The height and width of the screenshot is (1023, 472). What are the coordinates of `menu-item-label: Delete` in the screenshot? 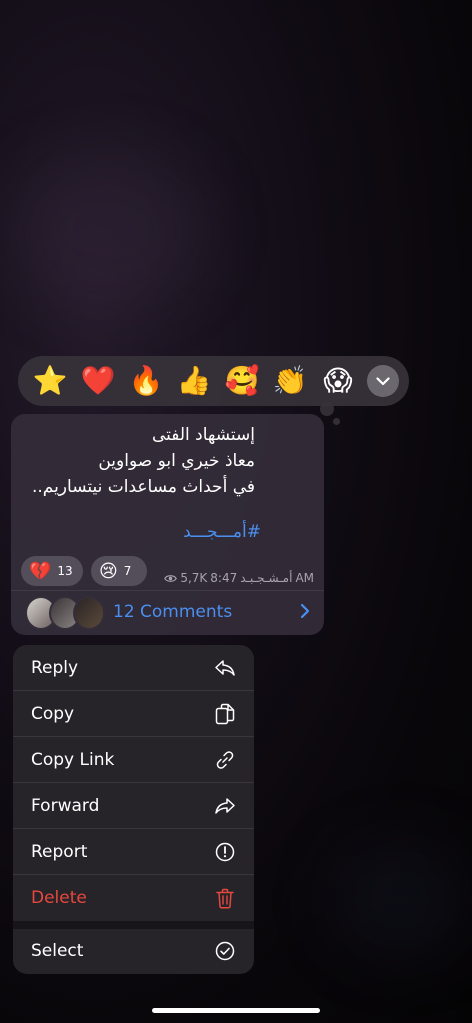 It's located at (59, 898).